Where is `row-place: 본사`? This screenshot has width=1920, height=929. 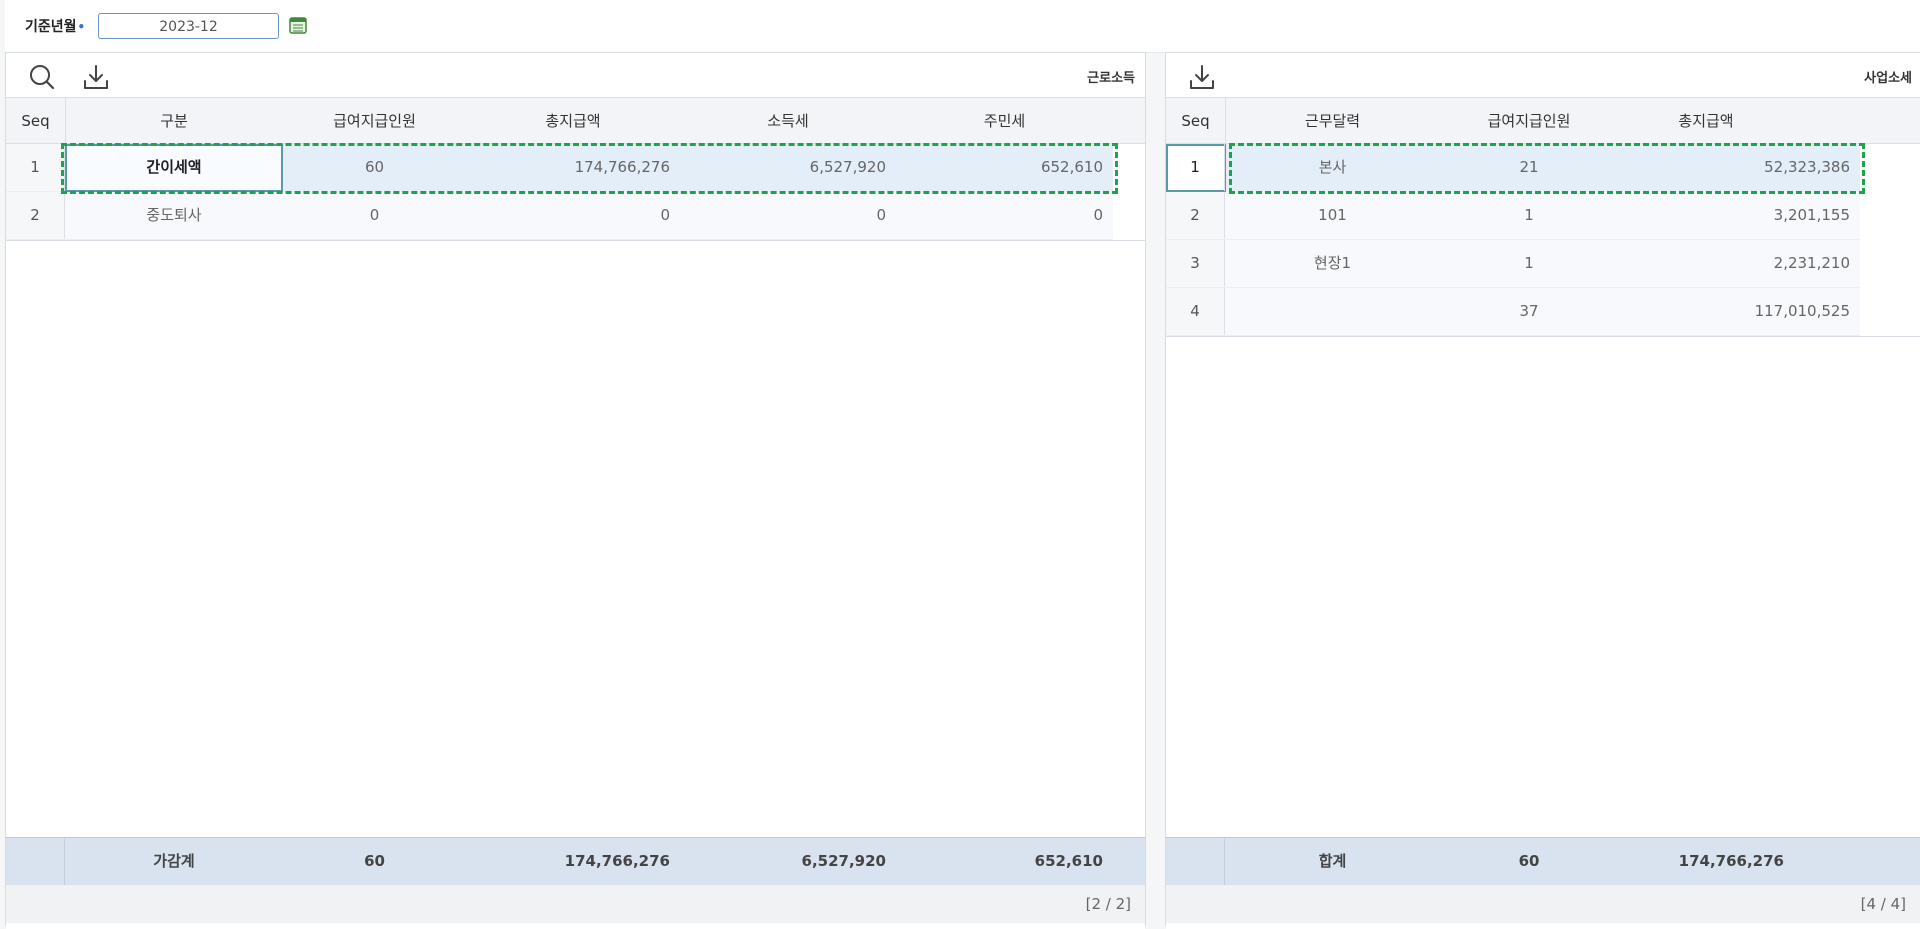 row-place: 본사 is located at coordinates (1332, 167).